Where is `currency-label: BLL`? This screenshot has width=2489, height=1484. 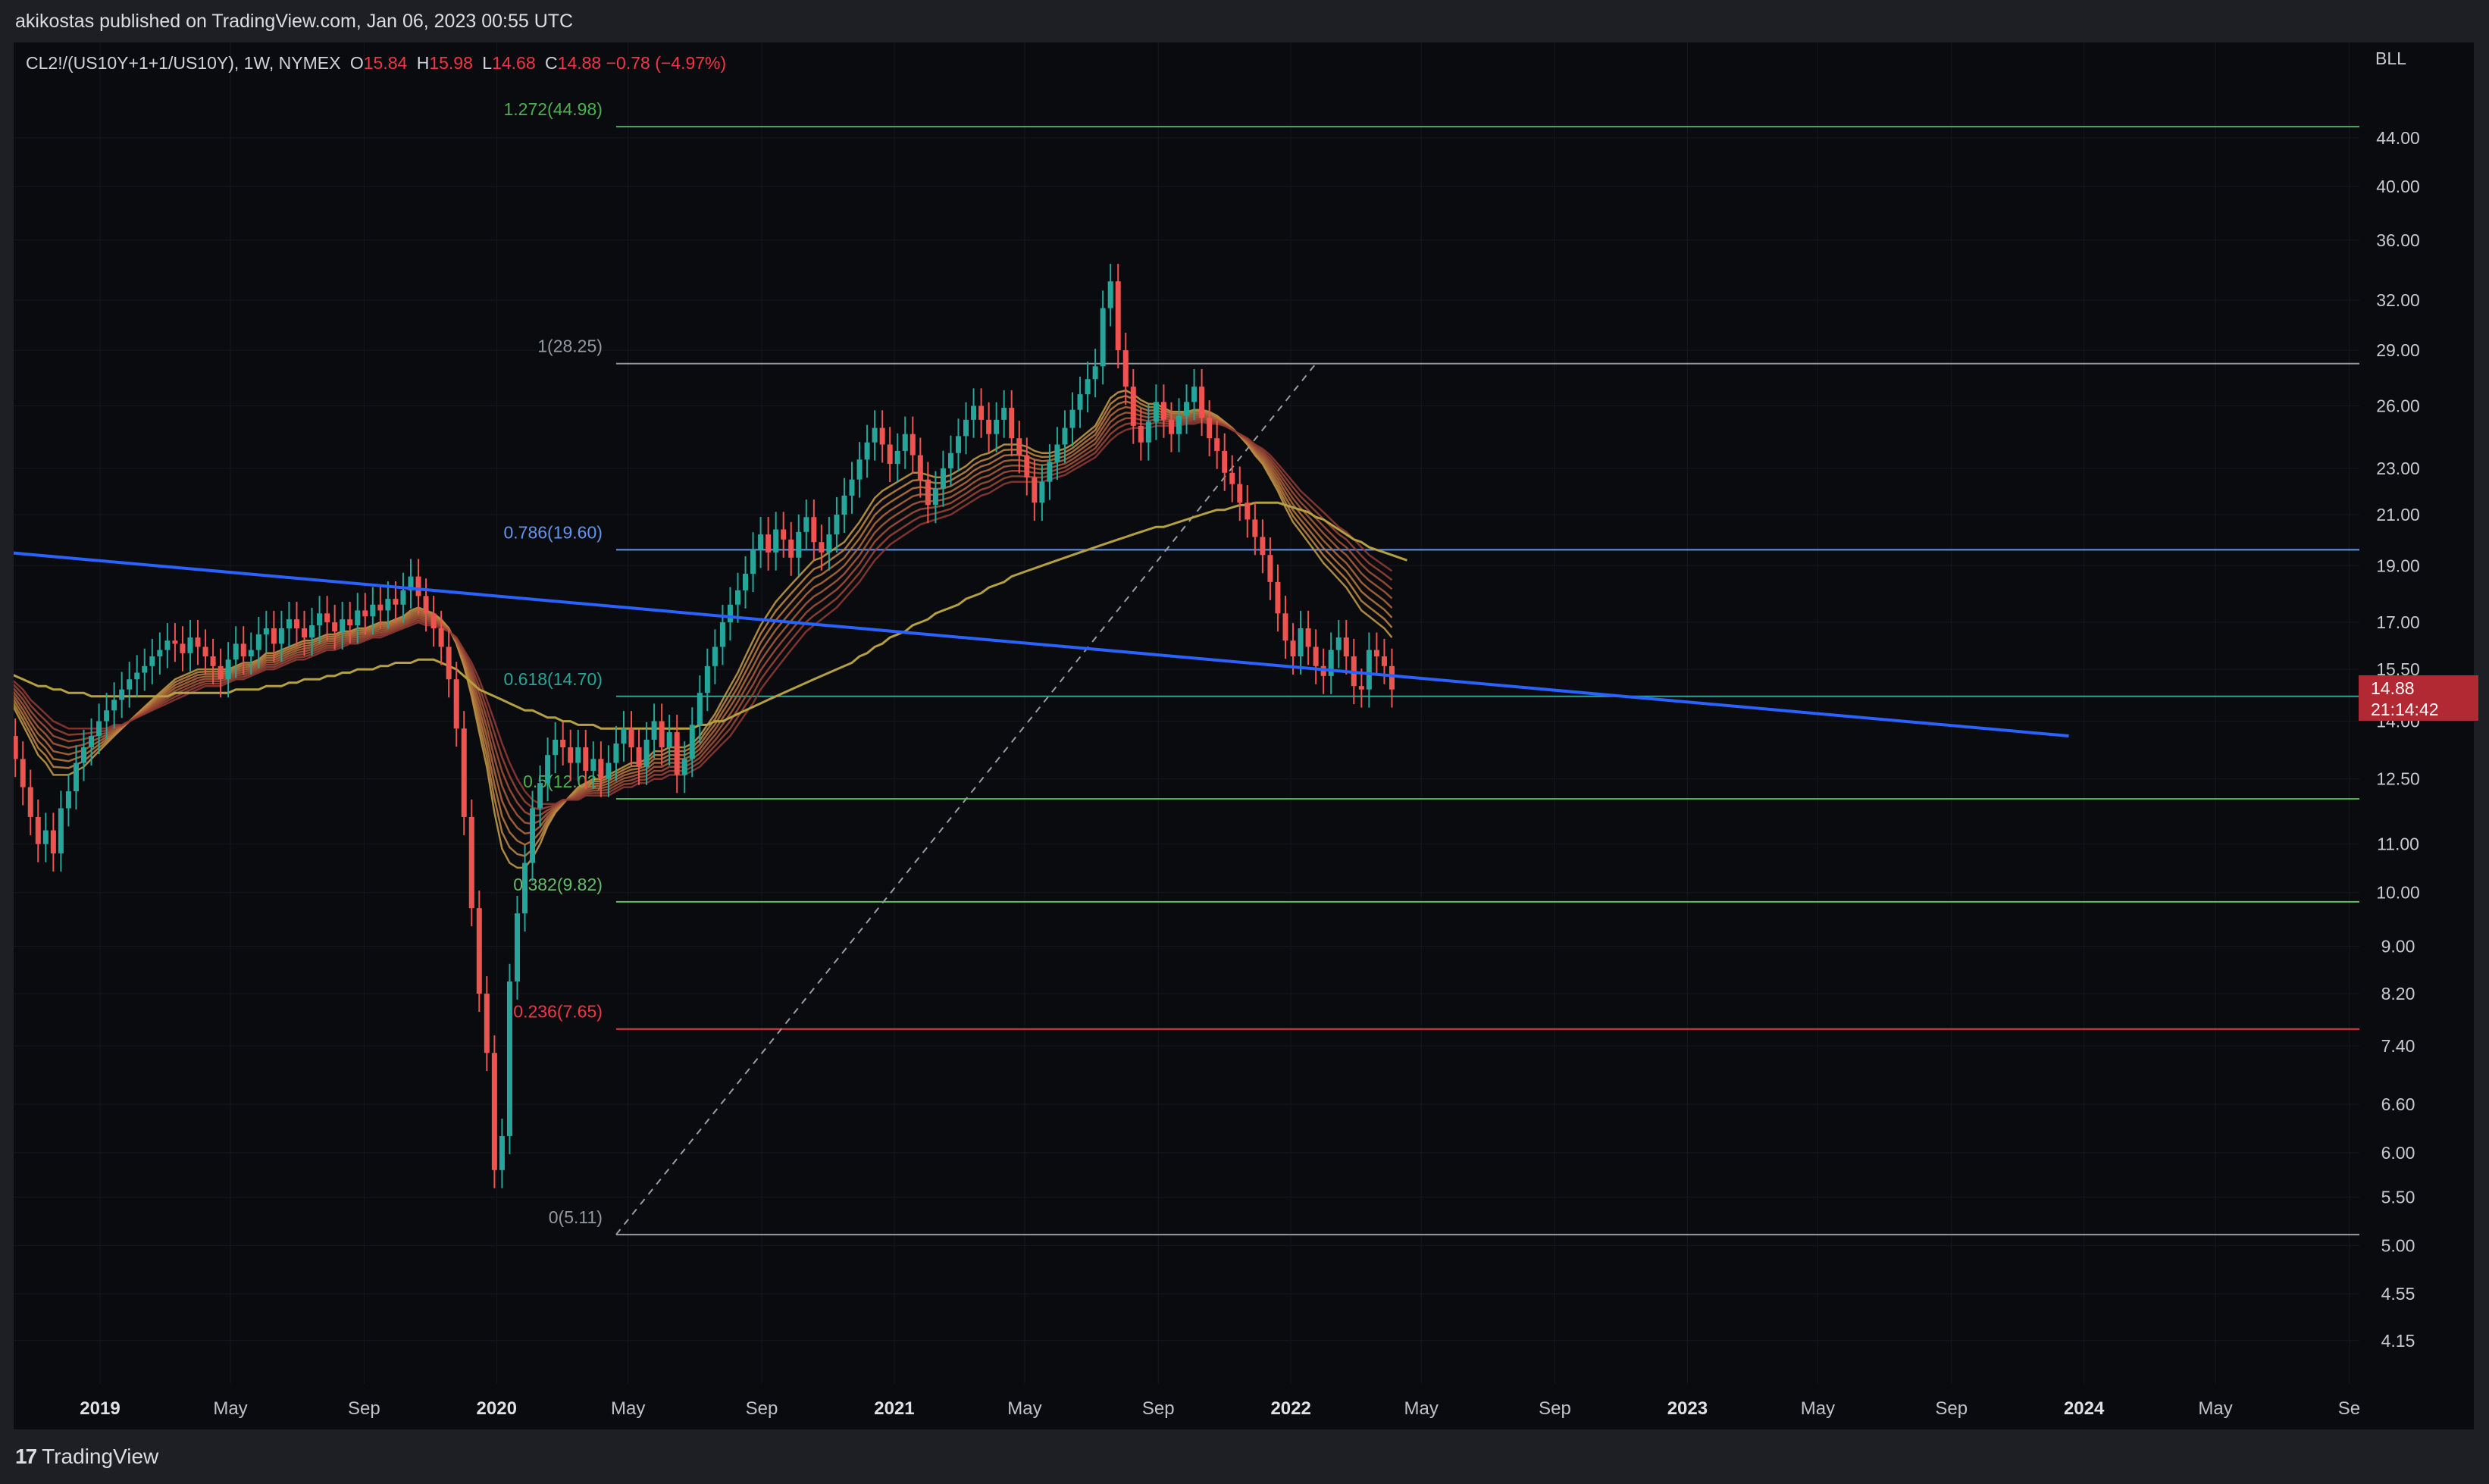 currency-label: BLL is located at coordinates (2390, 59).